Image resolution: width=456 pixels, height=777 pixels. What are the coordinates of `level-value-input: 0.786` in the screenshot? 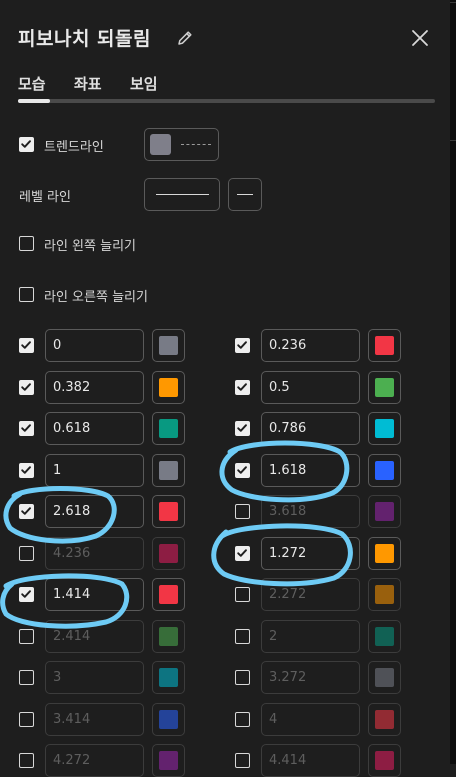 It's located at (310, 428).